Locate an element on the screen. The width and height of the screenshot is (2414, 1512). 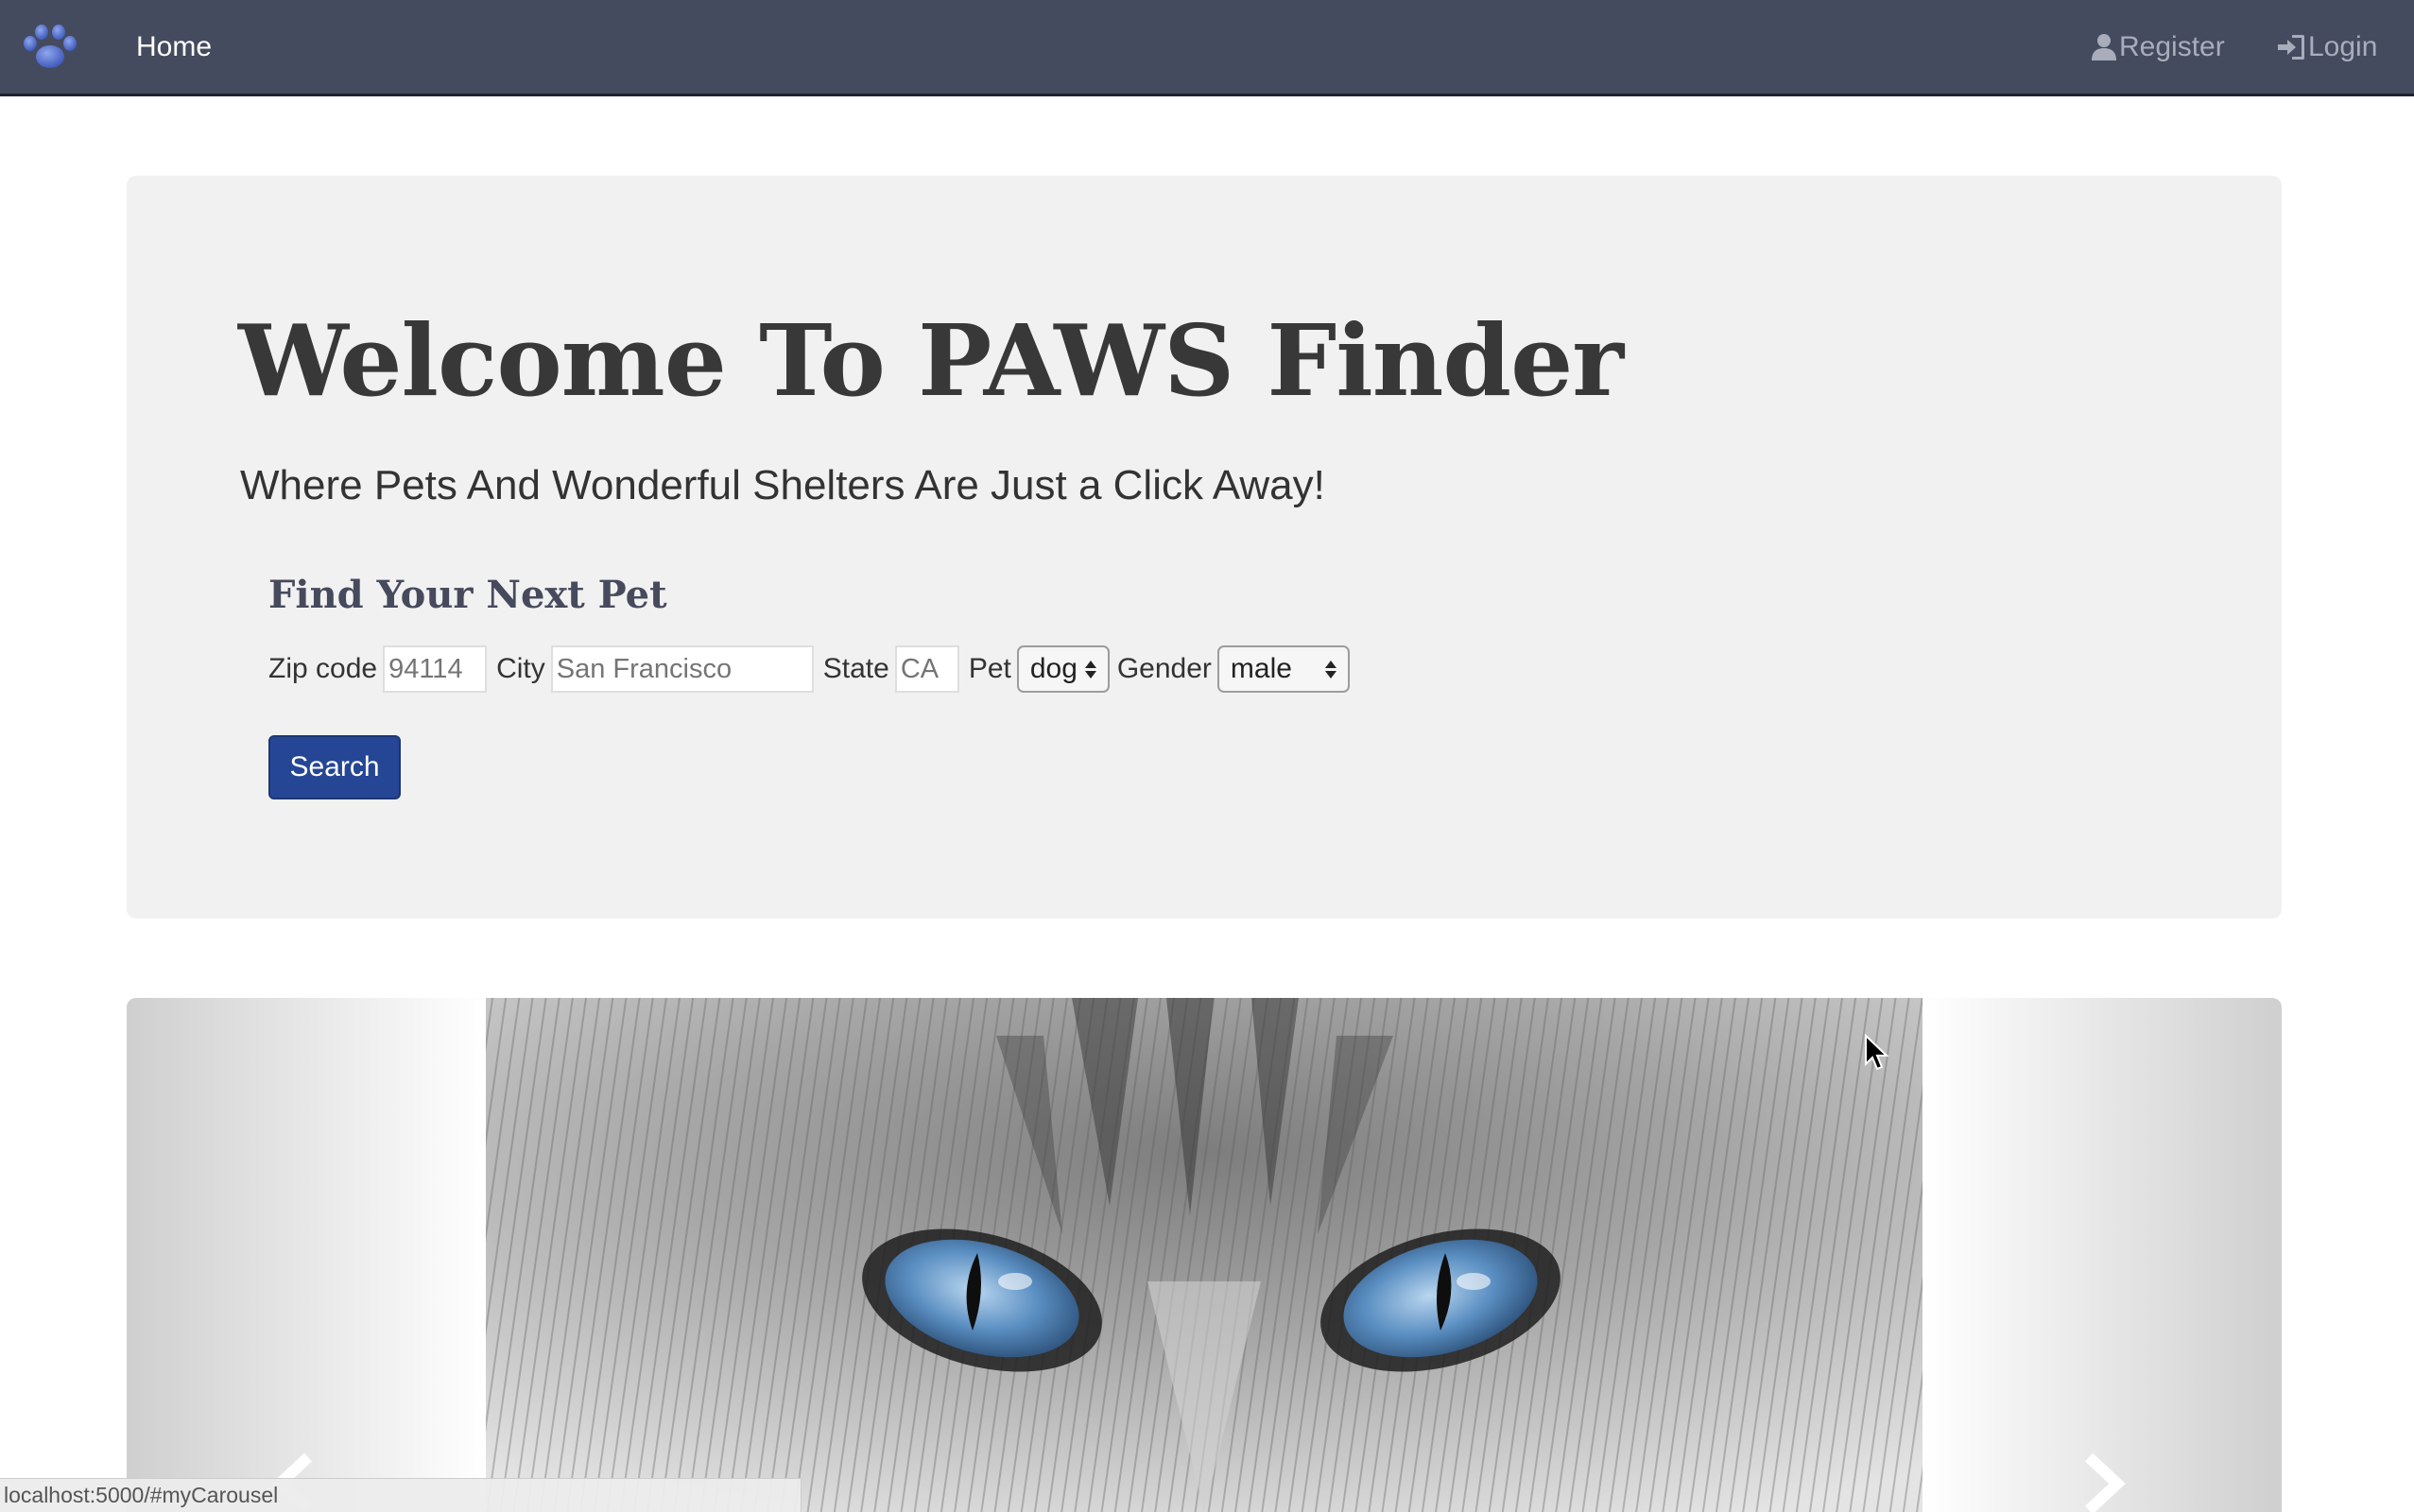
carousel-left-fade is located at coordinates (306, 1255).